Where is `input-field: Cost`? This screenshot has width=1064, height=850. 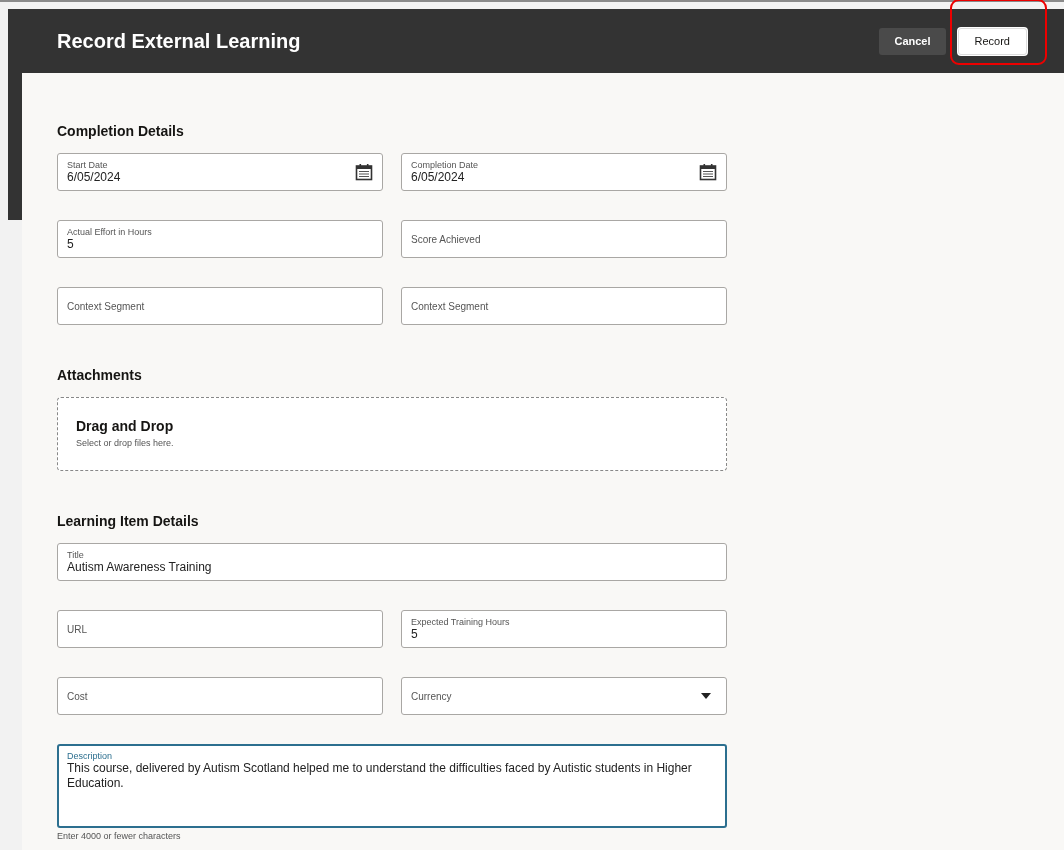 input-field: Cost is located at coordinates (220, 696).